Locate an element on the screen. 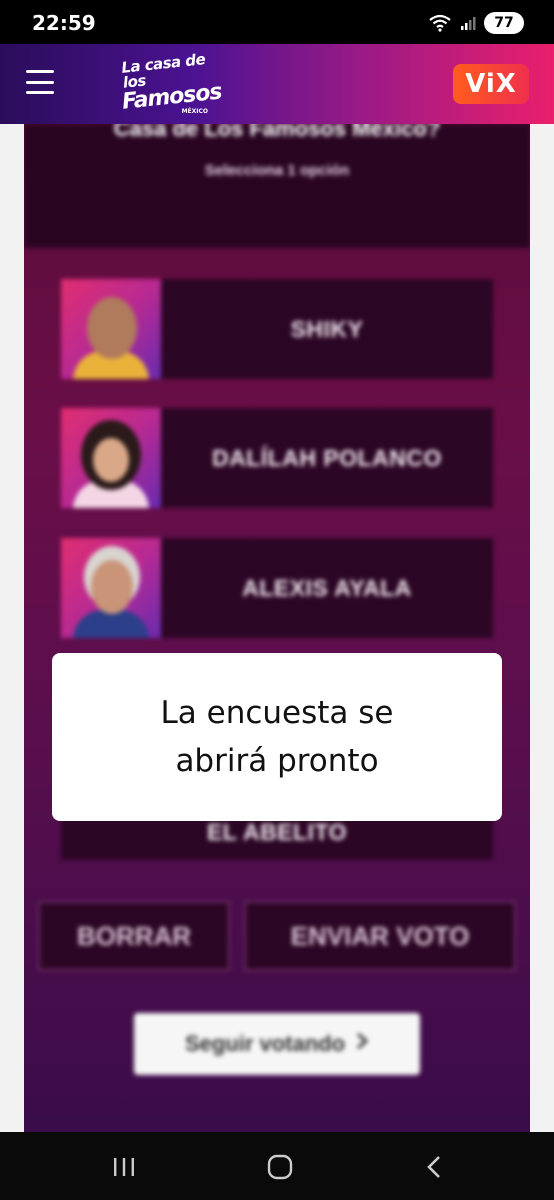 The image size is (554, 1200). system-nav-bar is located at coordinates (277, 1166).